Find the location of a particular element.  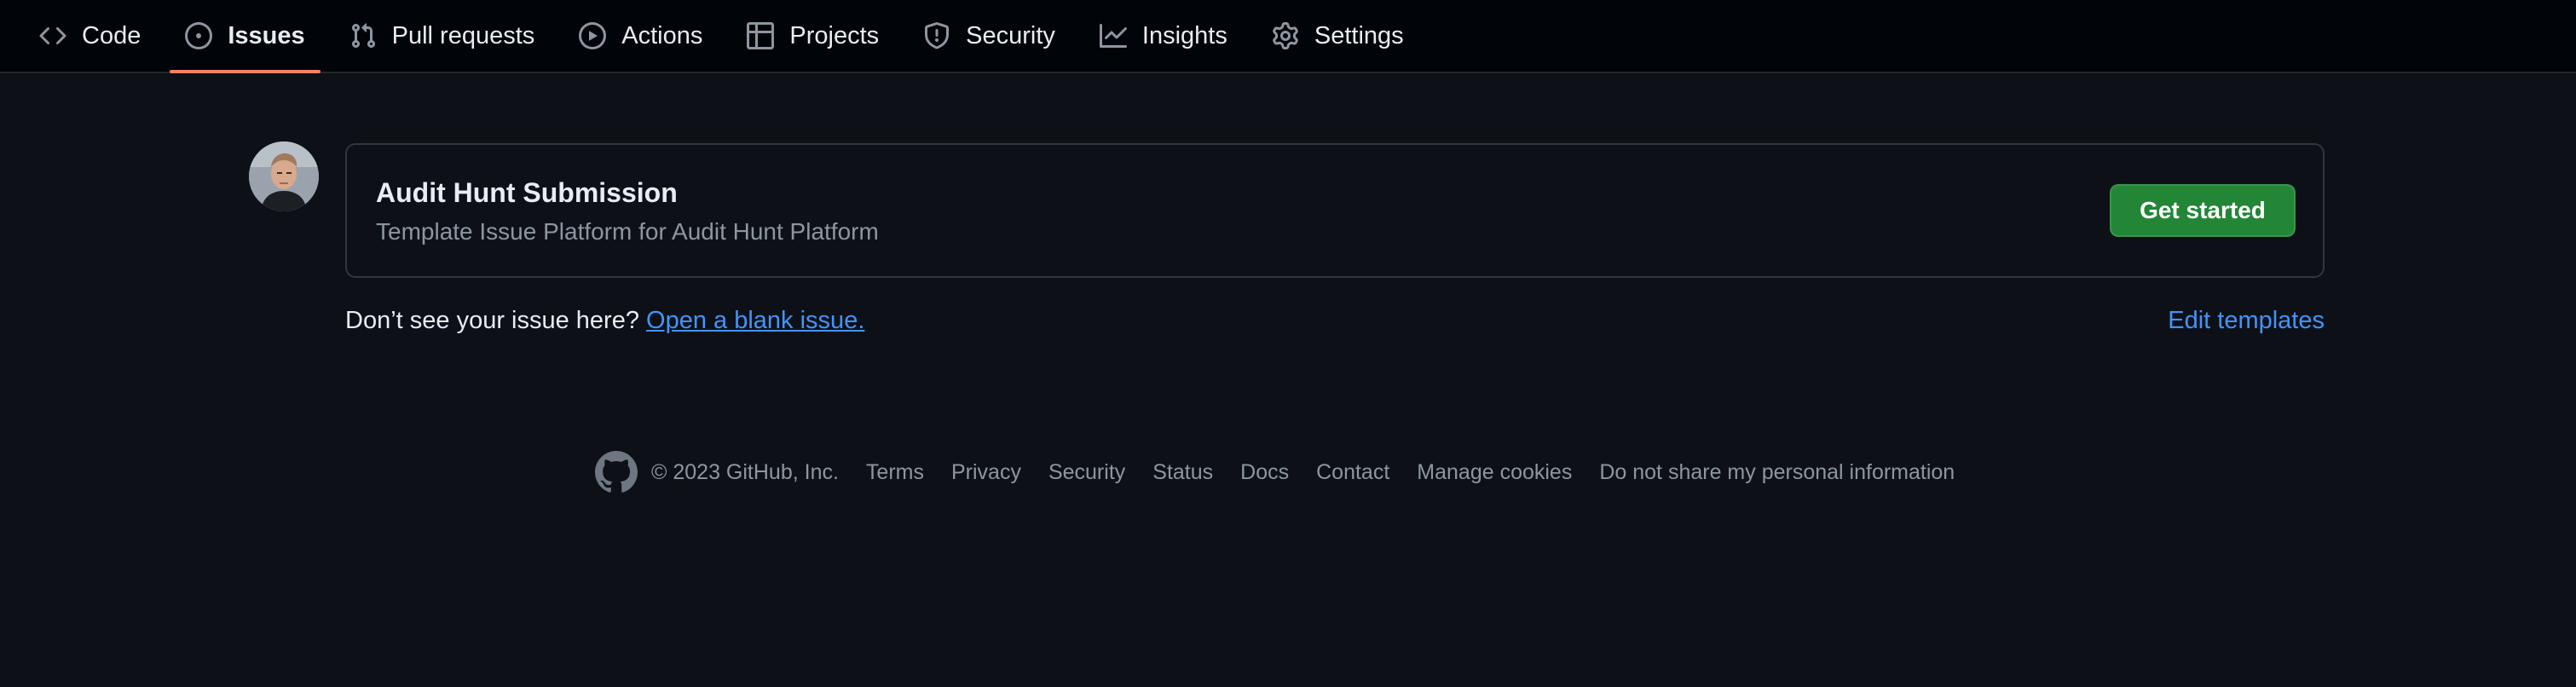

footer-link-manage-cookies: Manage cookies is located at coordinates (1494, 472).